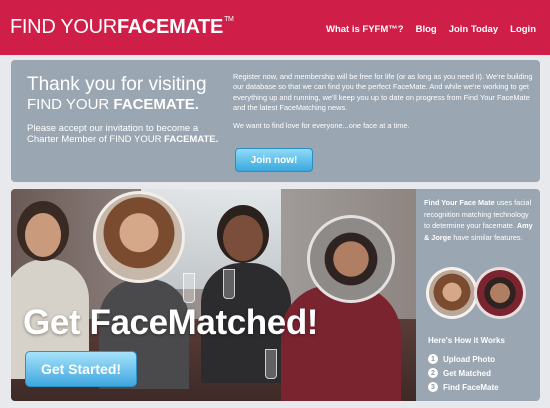 The image size is (550, 408). What do you see at coordinates (523, 29) in the screenshot?
I see `nav-login: Login` at bounding box center [523, 29].